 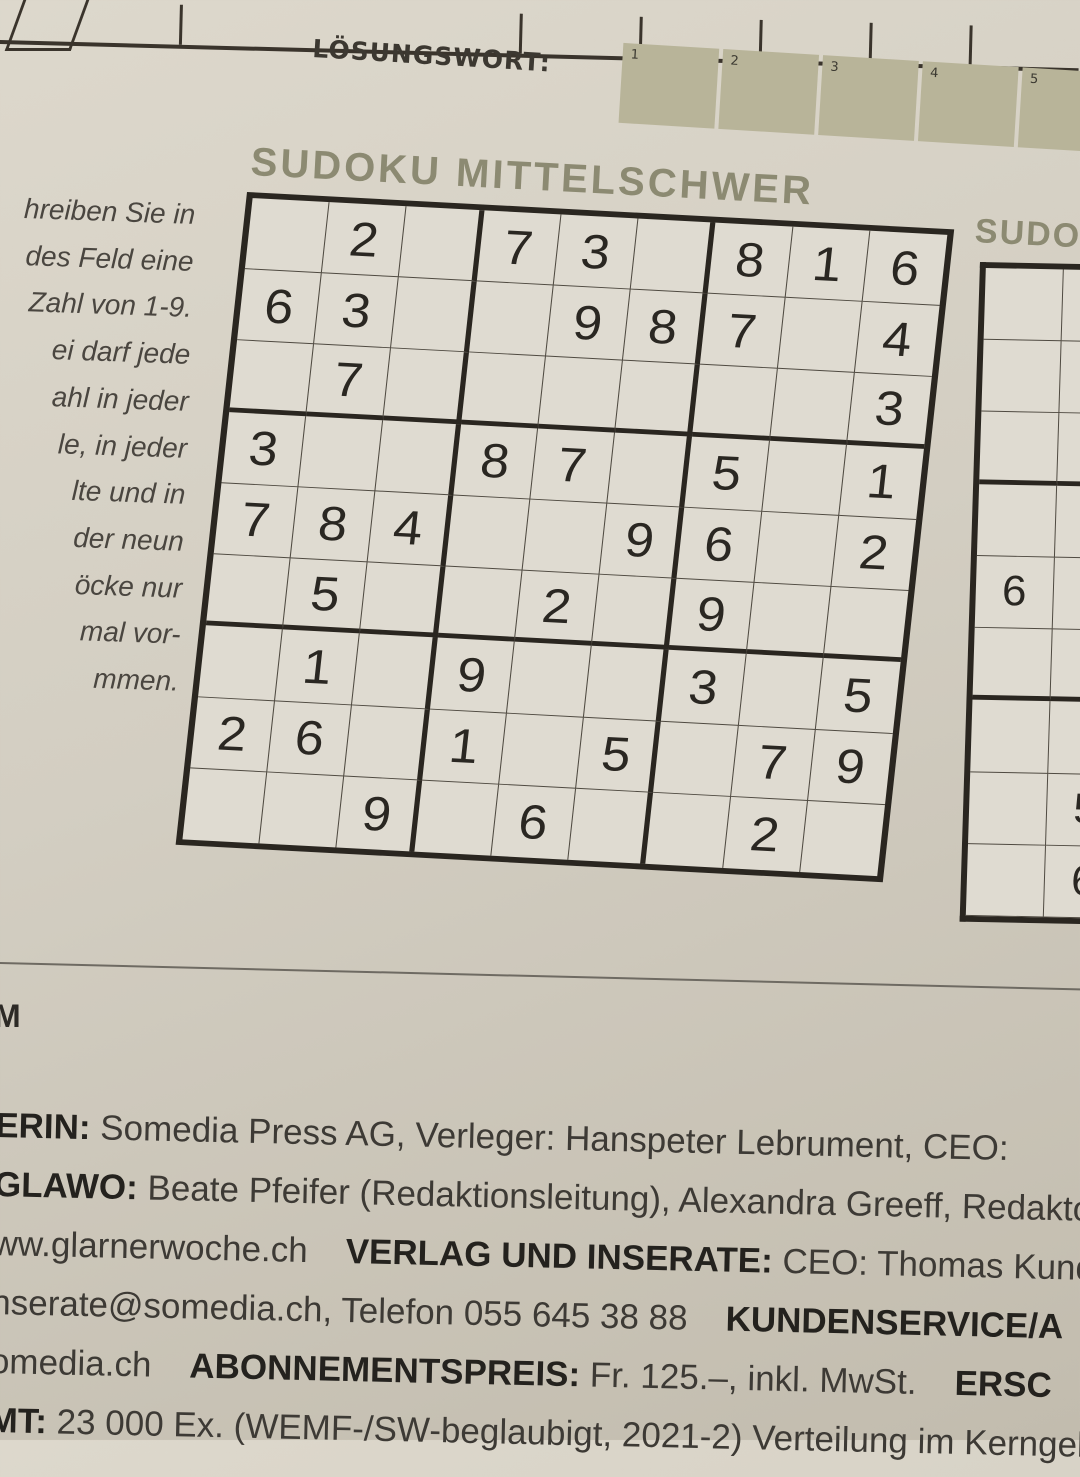 What do you see at coordinates (1023, 304) in the screenshot?
I see `second-sudoku-cell-r1c1` at bounding box center [1023, 304].